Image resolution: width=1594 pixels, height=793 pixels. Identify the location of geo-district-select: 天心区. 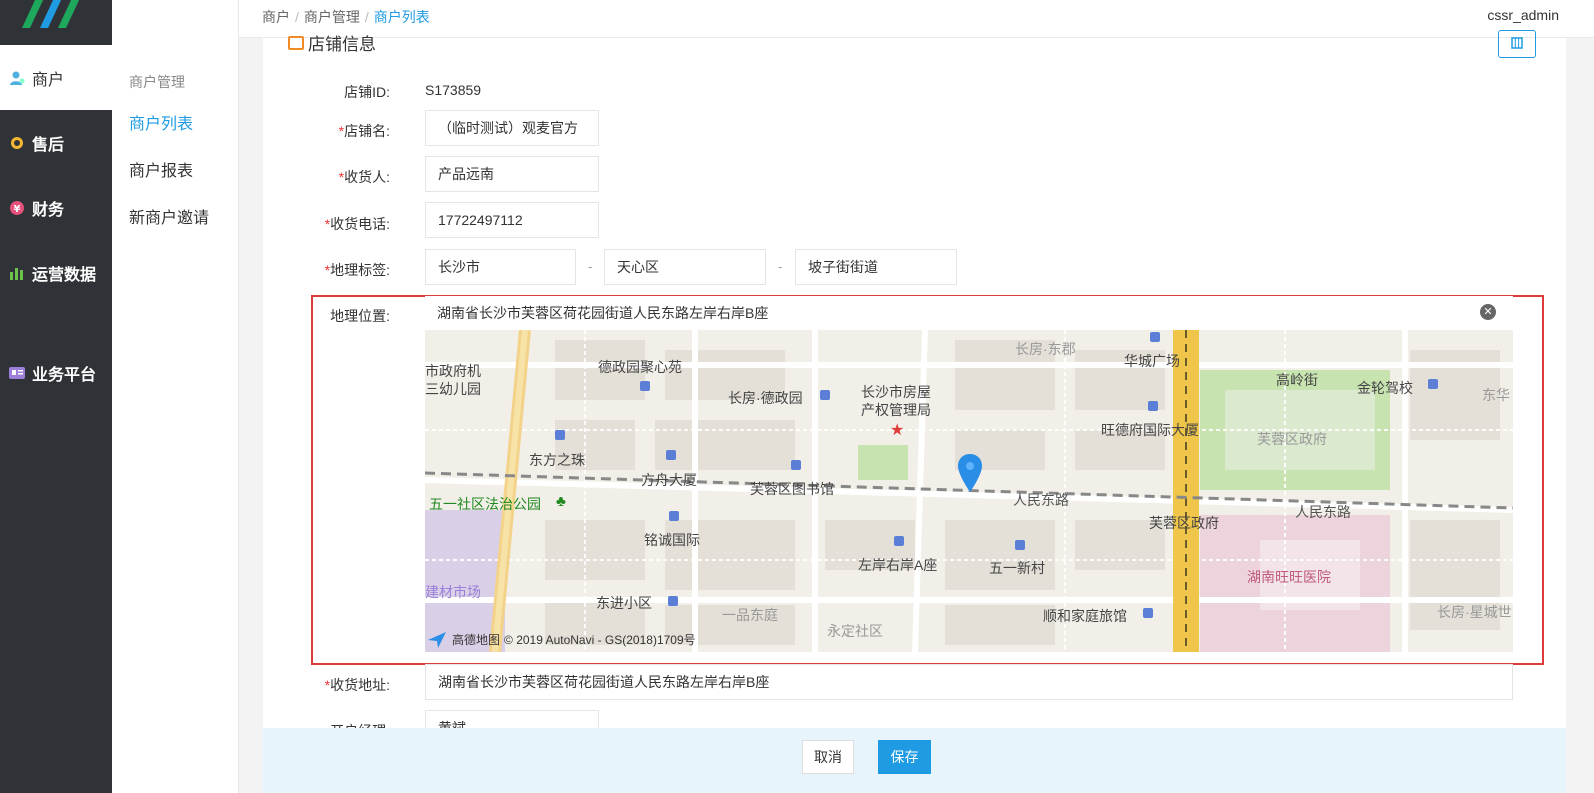
(685, 267).